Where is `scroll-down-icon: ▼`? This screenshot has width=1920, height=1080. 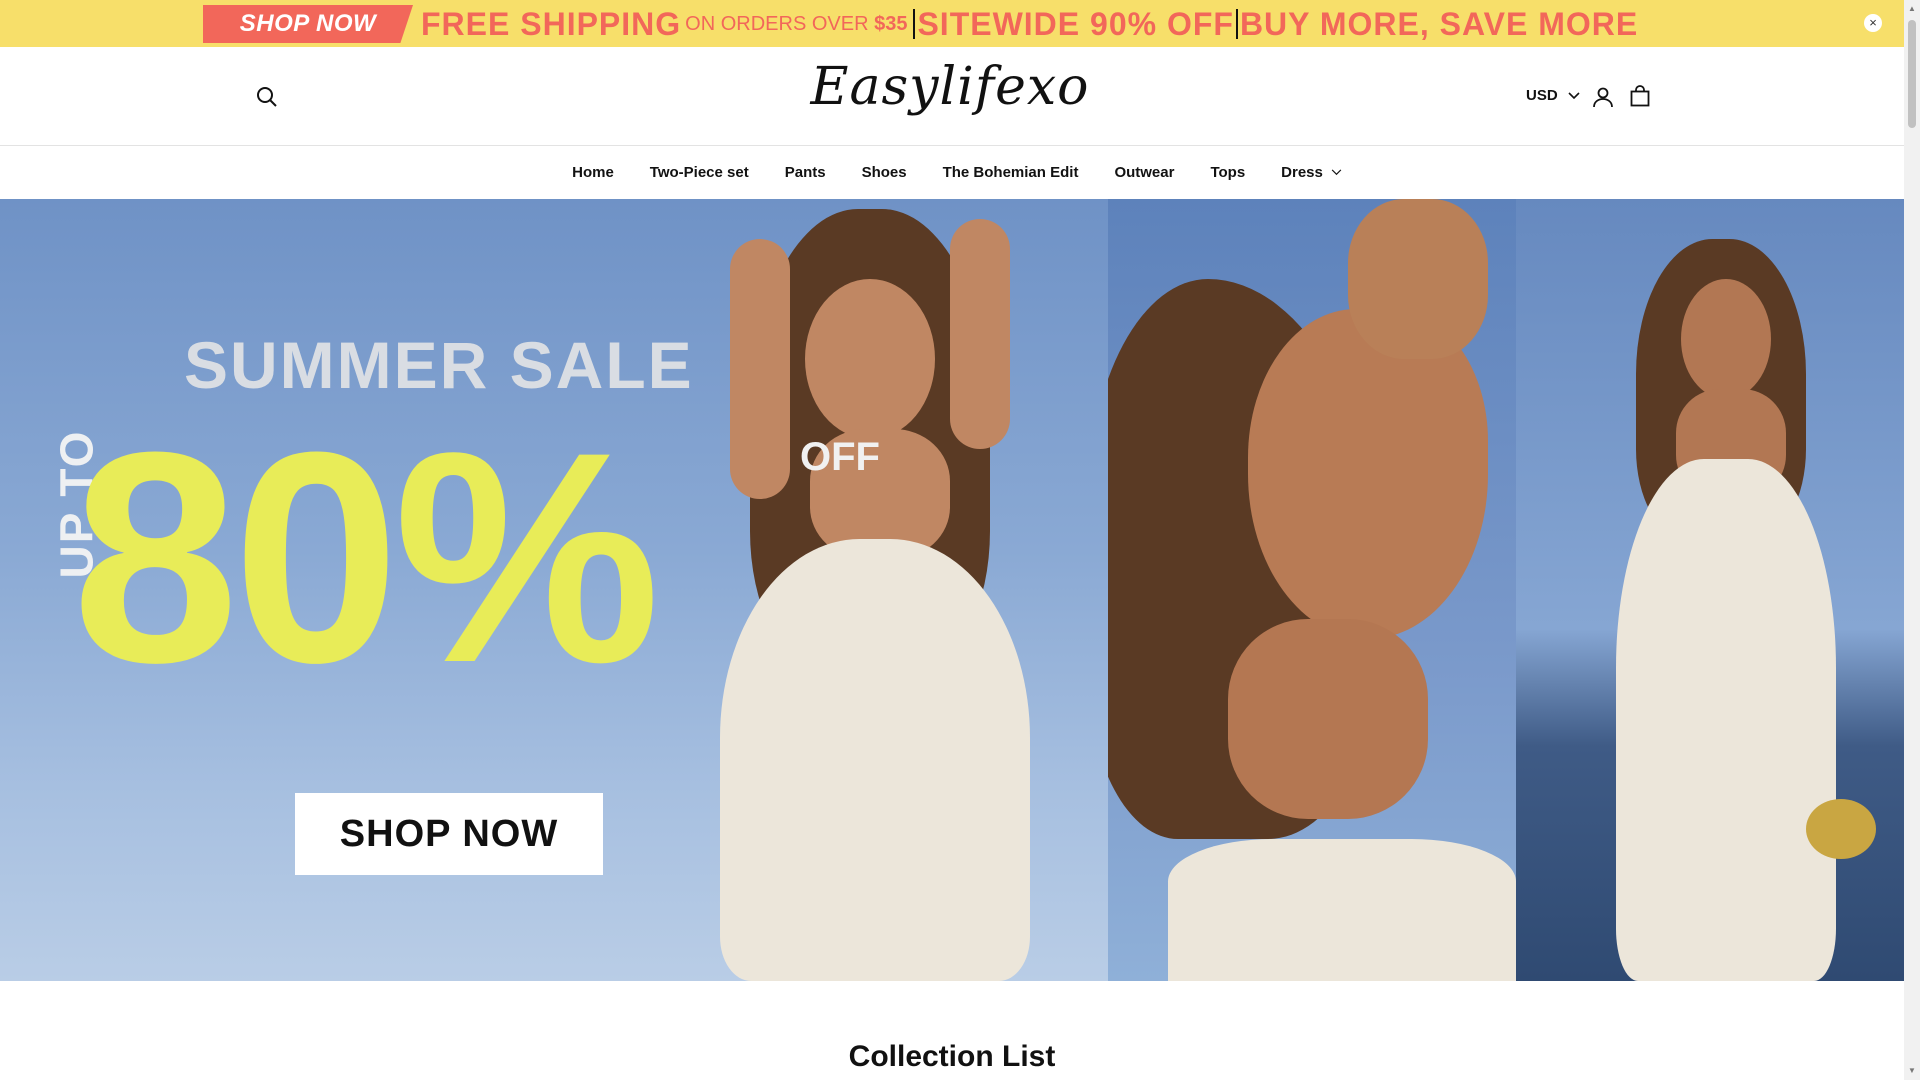
scroll-down-icon: ▼ is located at coordinates (1912, 1071).